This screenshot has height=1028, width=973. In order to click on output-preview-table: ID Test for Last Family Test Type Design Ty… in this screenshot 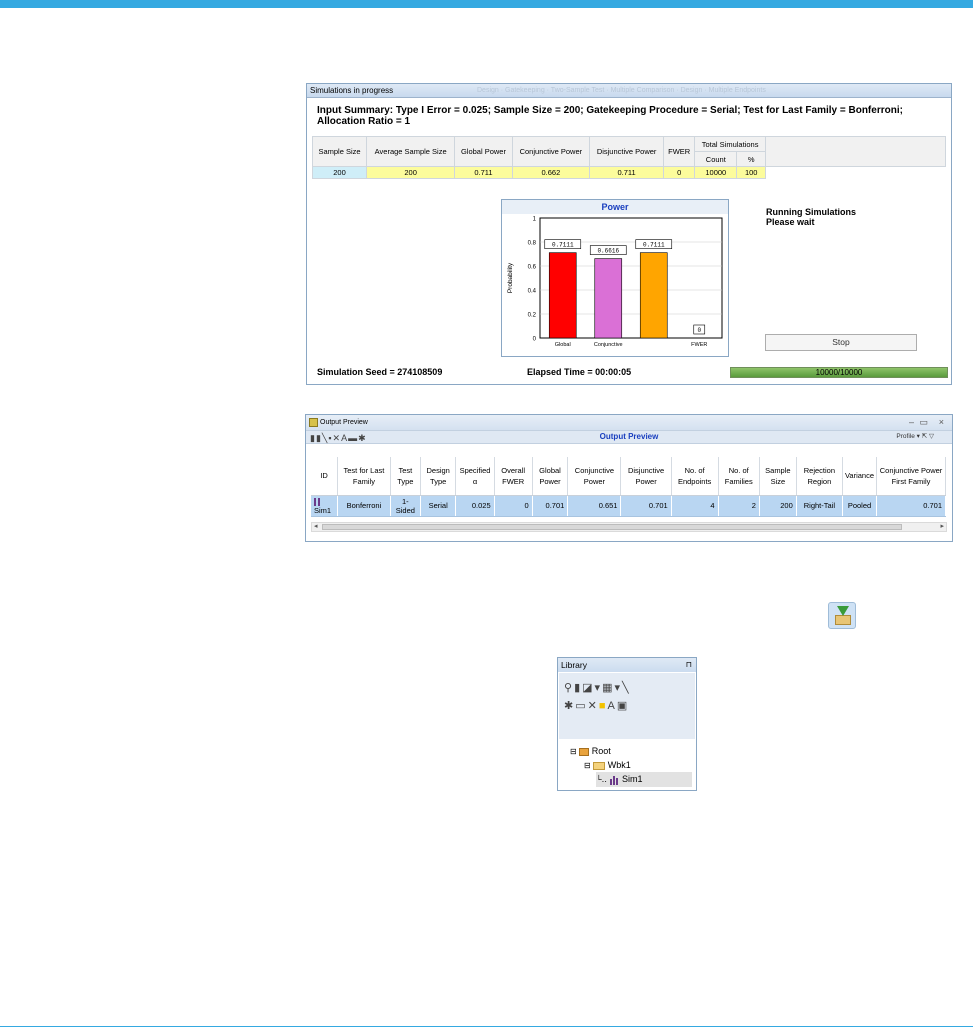, I will do `click(628, 487)`.